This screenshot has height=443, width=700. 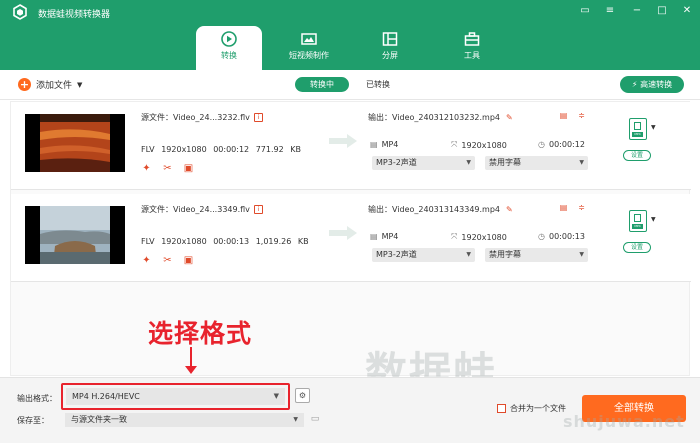 I want to click on source-meta: FLV 1920x1080 00:00:13 1,019.26 KB, so click(x=225, y=241).